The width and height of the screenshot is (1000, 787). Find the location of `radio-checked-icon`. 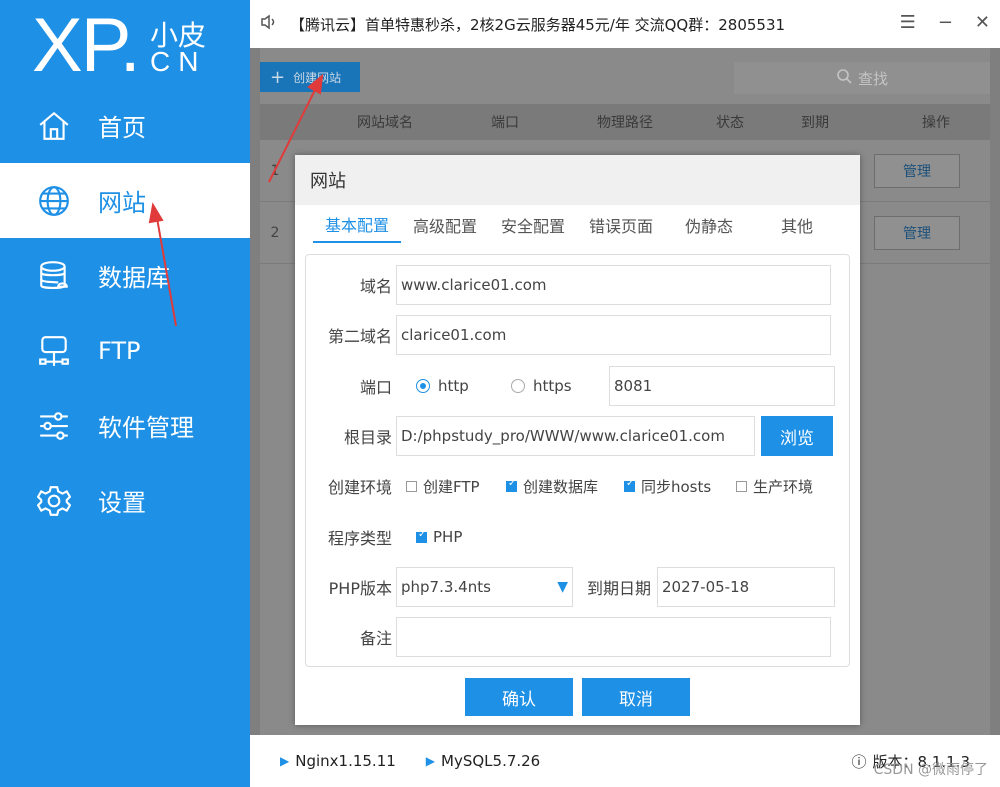

radio-checked-icon is located at coordinates (423, 386).